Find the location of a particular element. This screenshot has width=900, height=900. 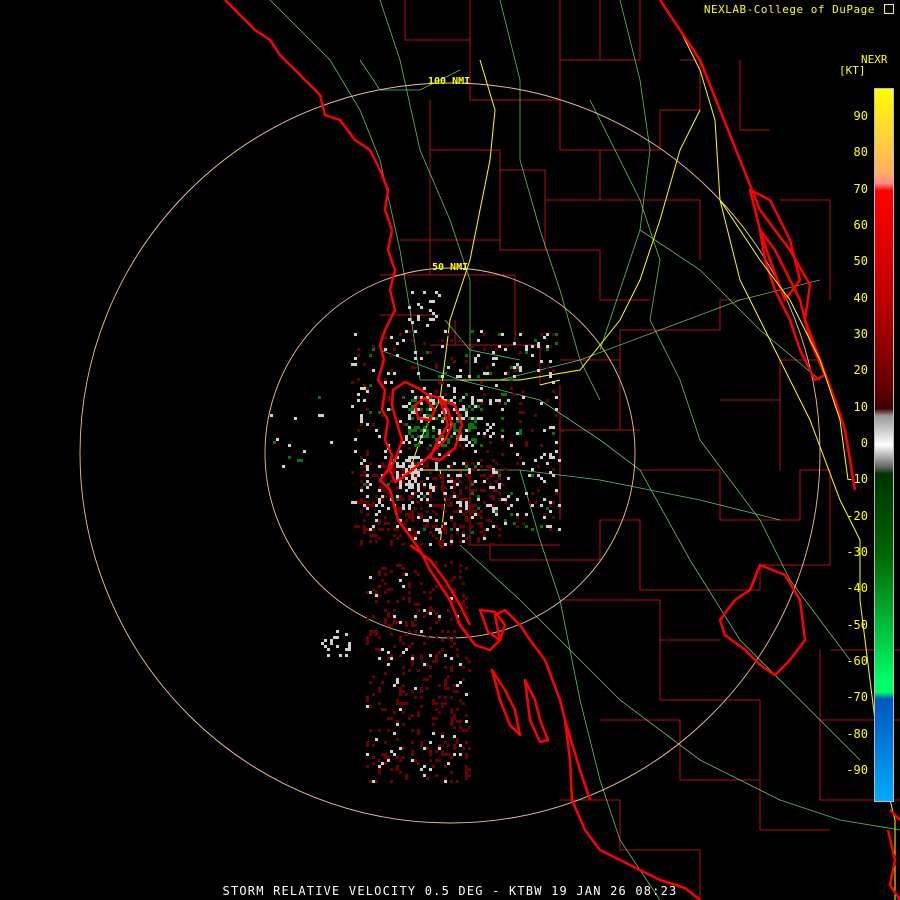

external-link-icon is located at coordinates (889, 9).